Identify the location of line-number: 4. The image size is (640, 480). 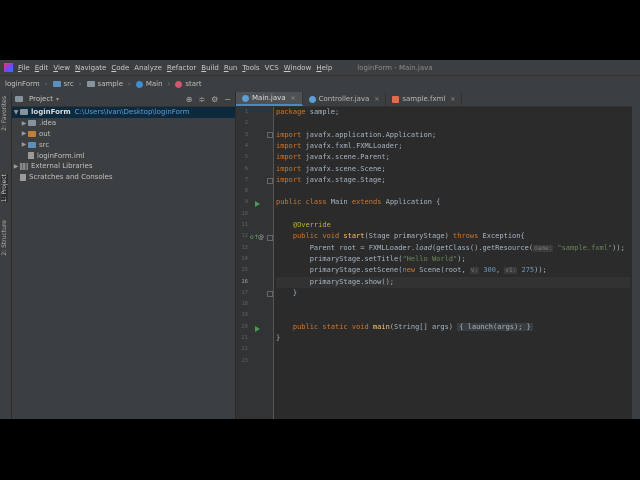
(246, 145).